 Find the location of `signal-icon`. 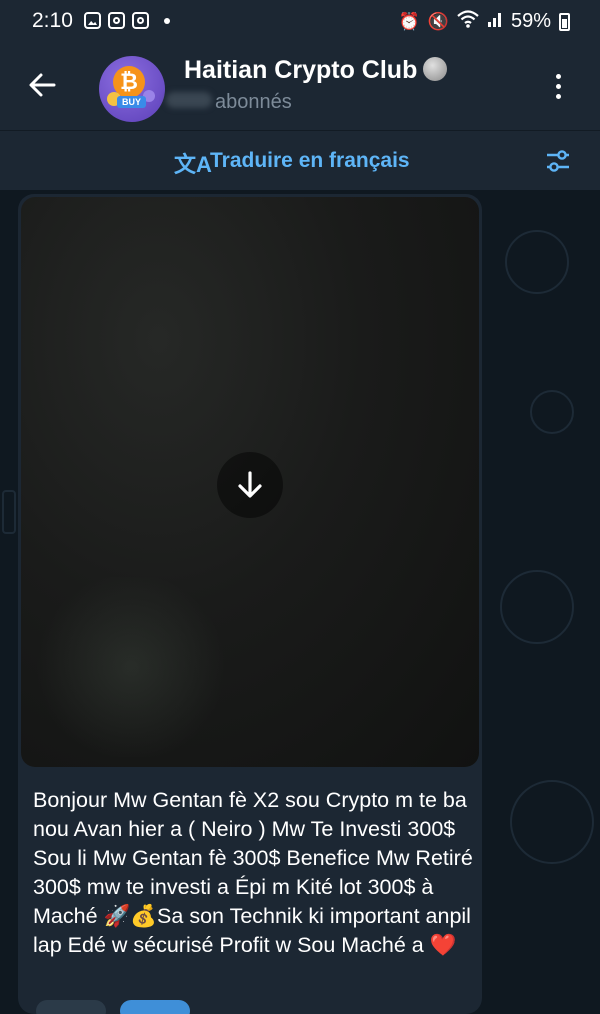

signal-icon is located at coordinates (495, 21).